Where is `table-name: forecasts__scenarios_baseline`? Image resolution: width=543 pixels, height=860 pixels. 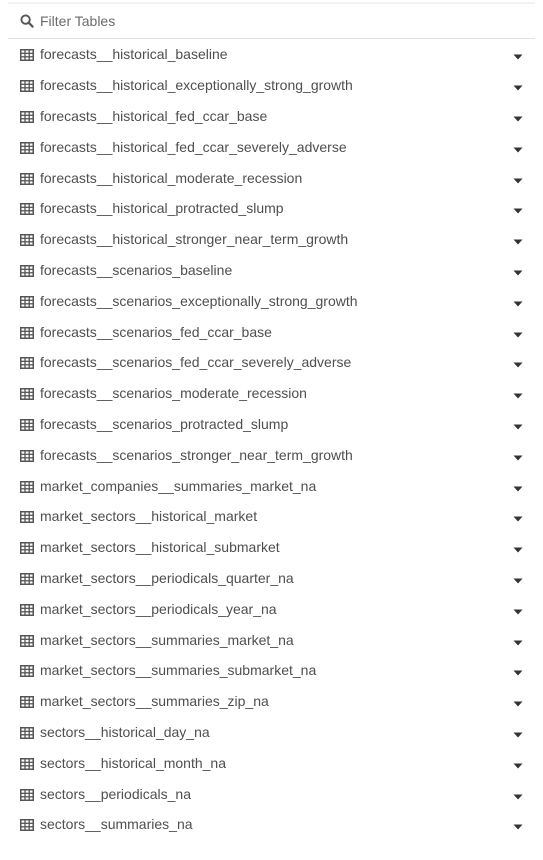
table-name: forecasts__scenarios_baseline is located at coordinates (136, 269).